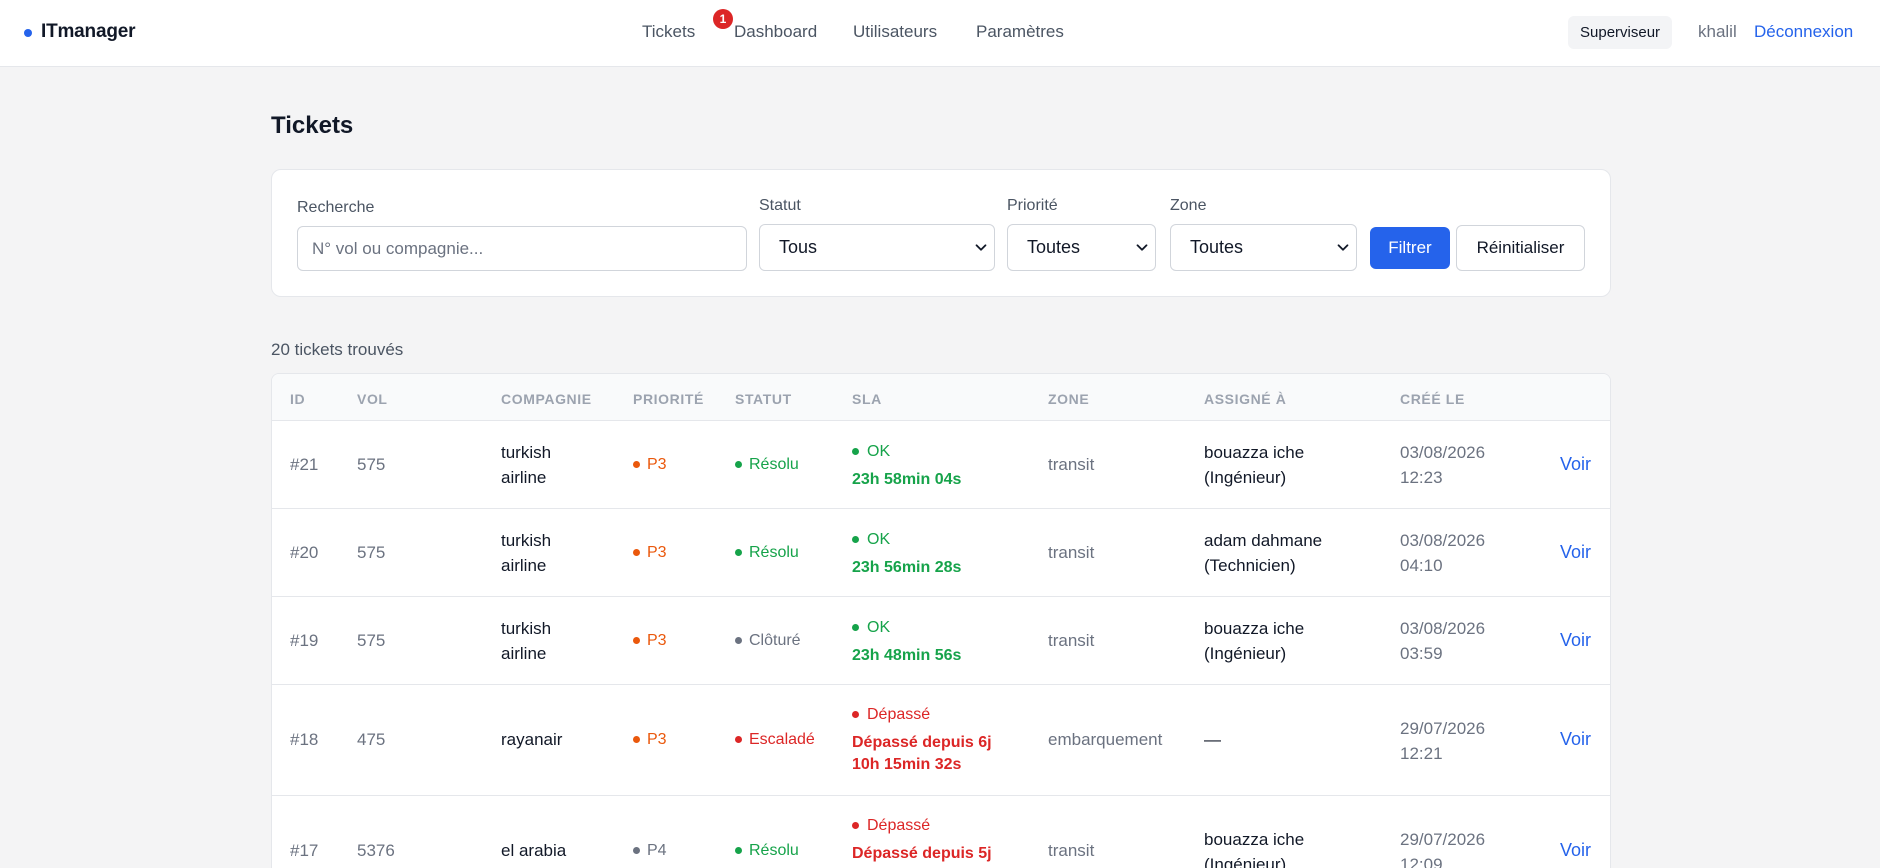  Describe the element at coordinates (906, 641) in the screenshot. I see `sla-cell: OK 23h 48min 56s` at that location.